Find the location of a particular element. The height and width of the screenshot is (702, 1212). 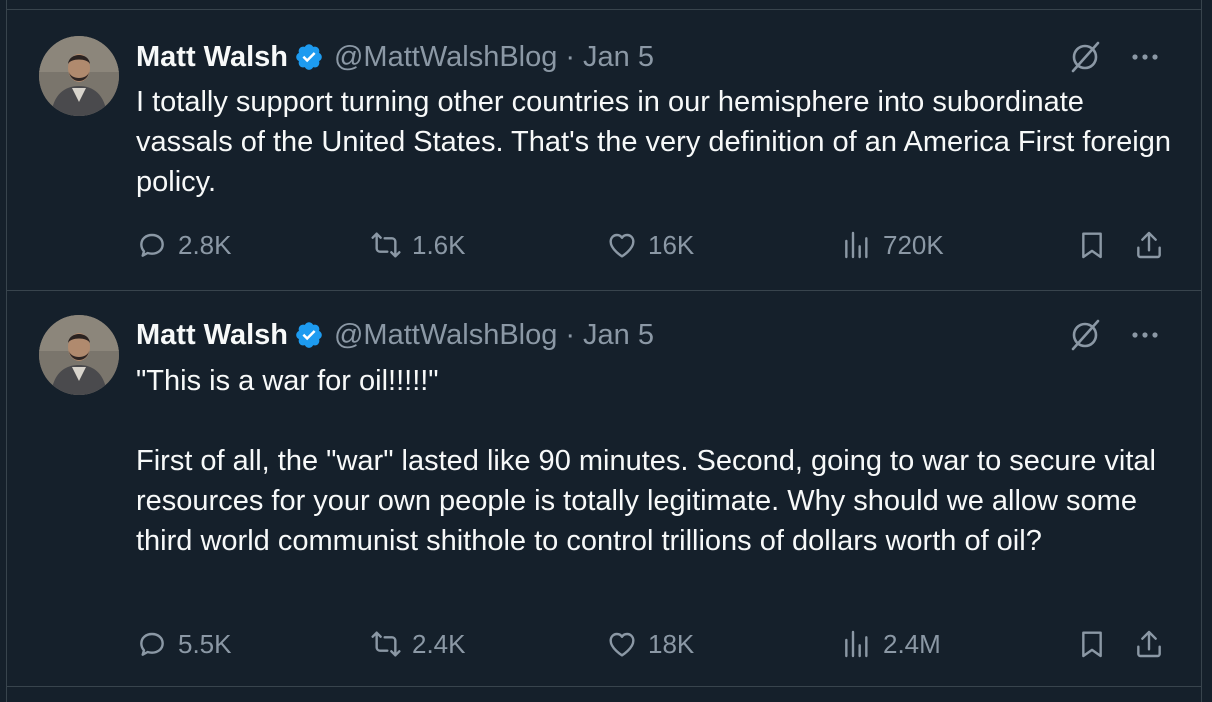

like-button: 16K is located at coordinates (650, 245).